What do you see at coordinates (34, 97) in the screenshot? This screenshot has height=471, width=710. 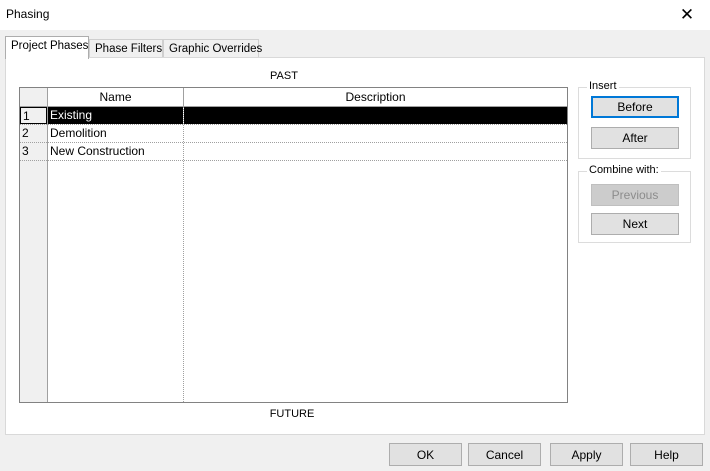 I see `corner-header` at bounding box center [34, 97].